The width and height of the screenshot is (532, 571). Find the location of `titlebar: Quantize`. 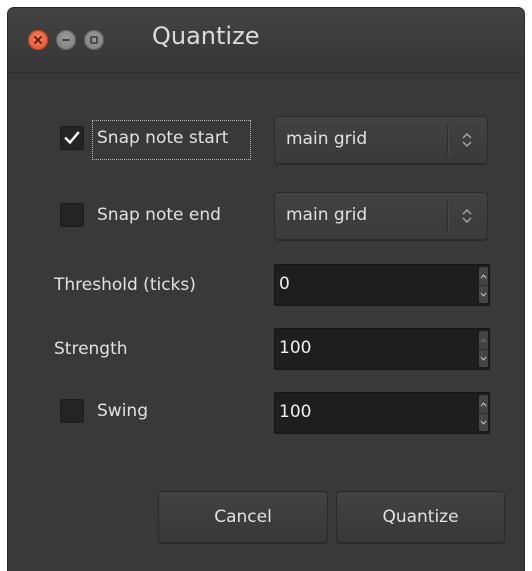

titlebar: Quantize is located at coordinates (266, 40).